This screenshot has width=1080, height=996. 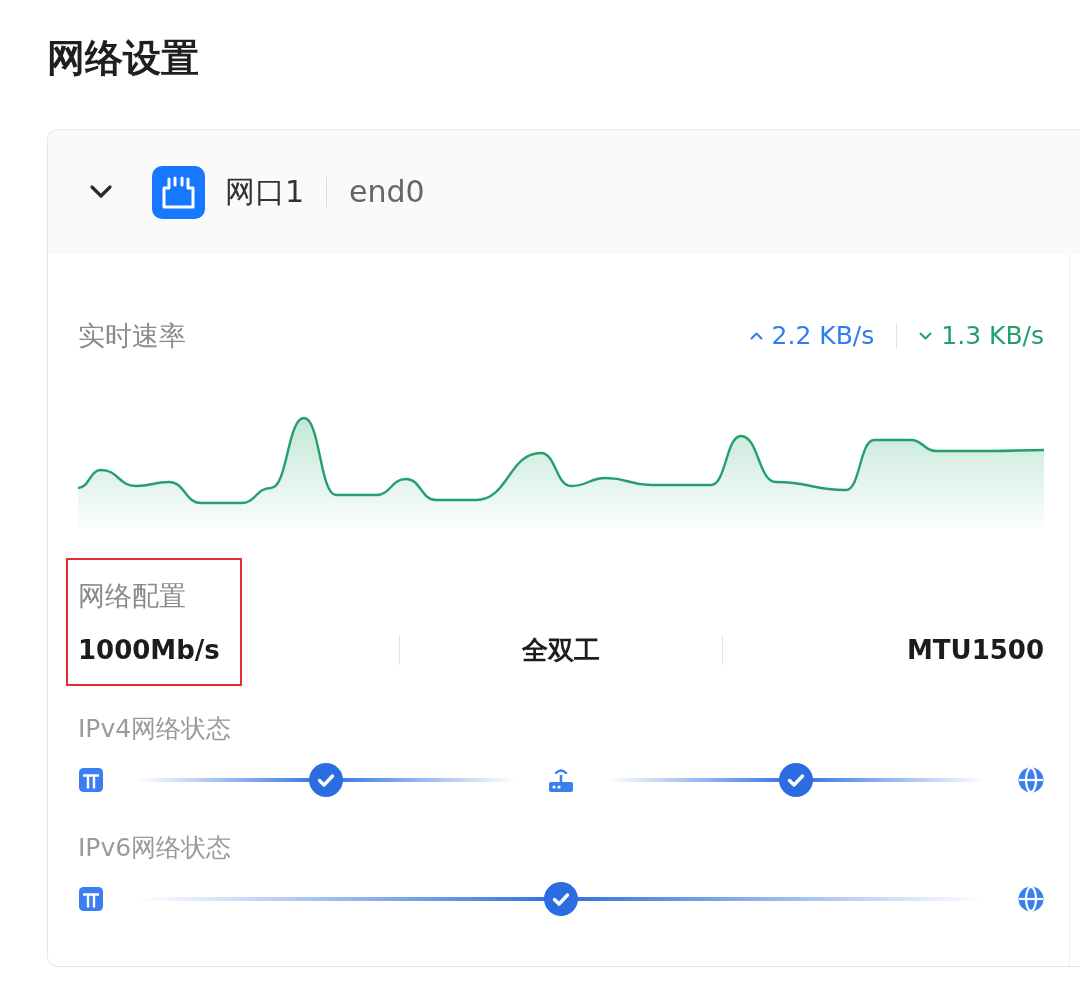 What do you see at coordinates (561, 780) in the screenshot?
I see `router-icon` at bounding box center [561, 780].